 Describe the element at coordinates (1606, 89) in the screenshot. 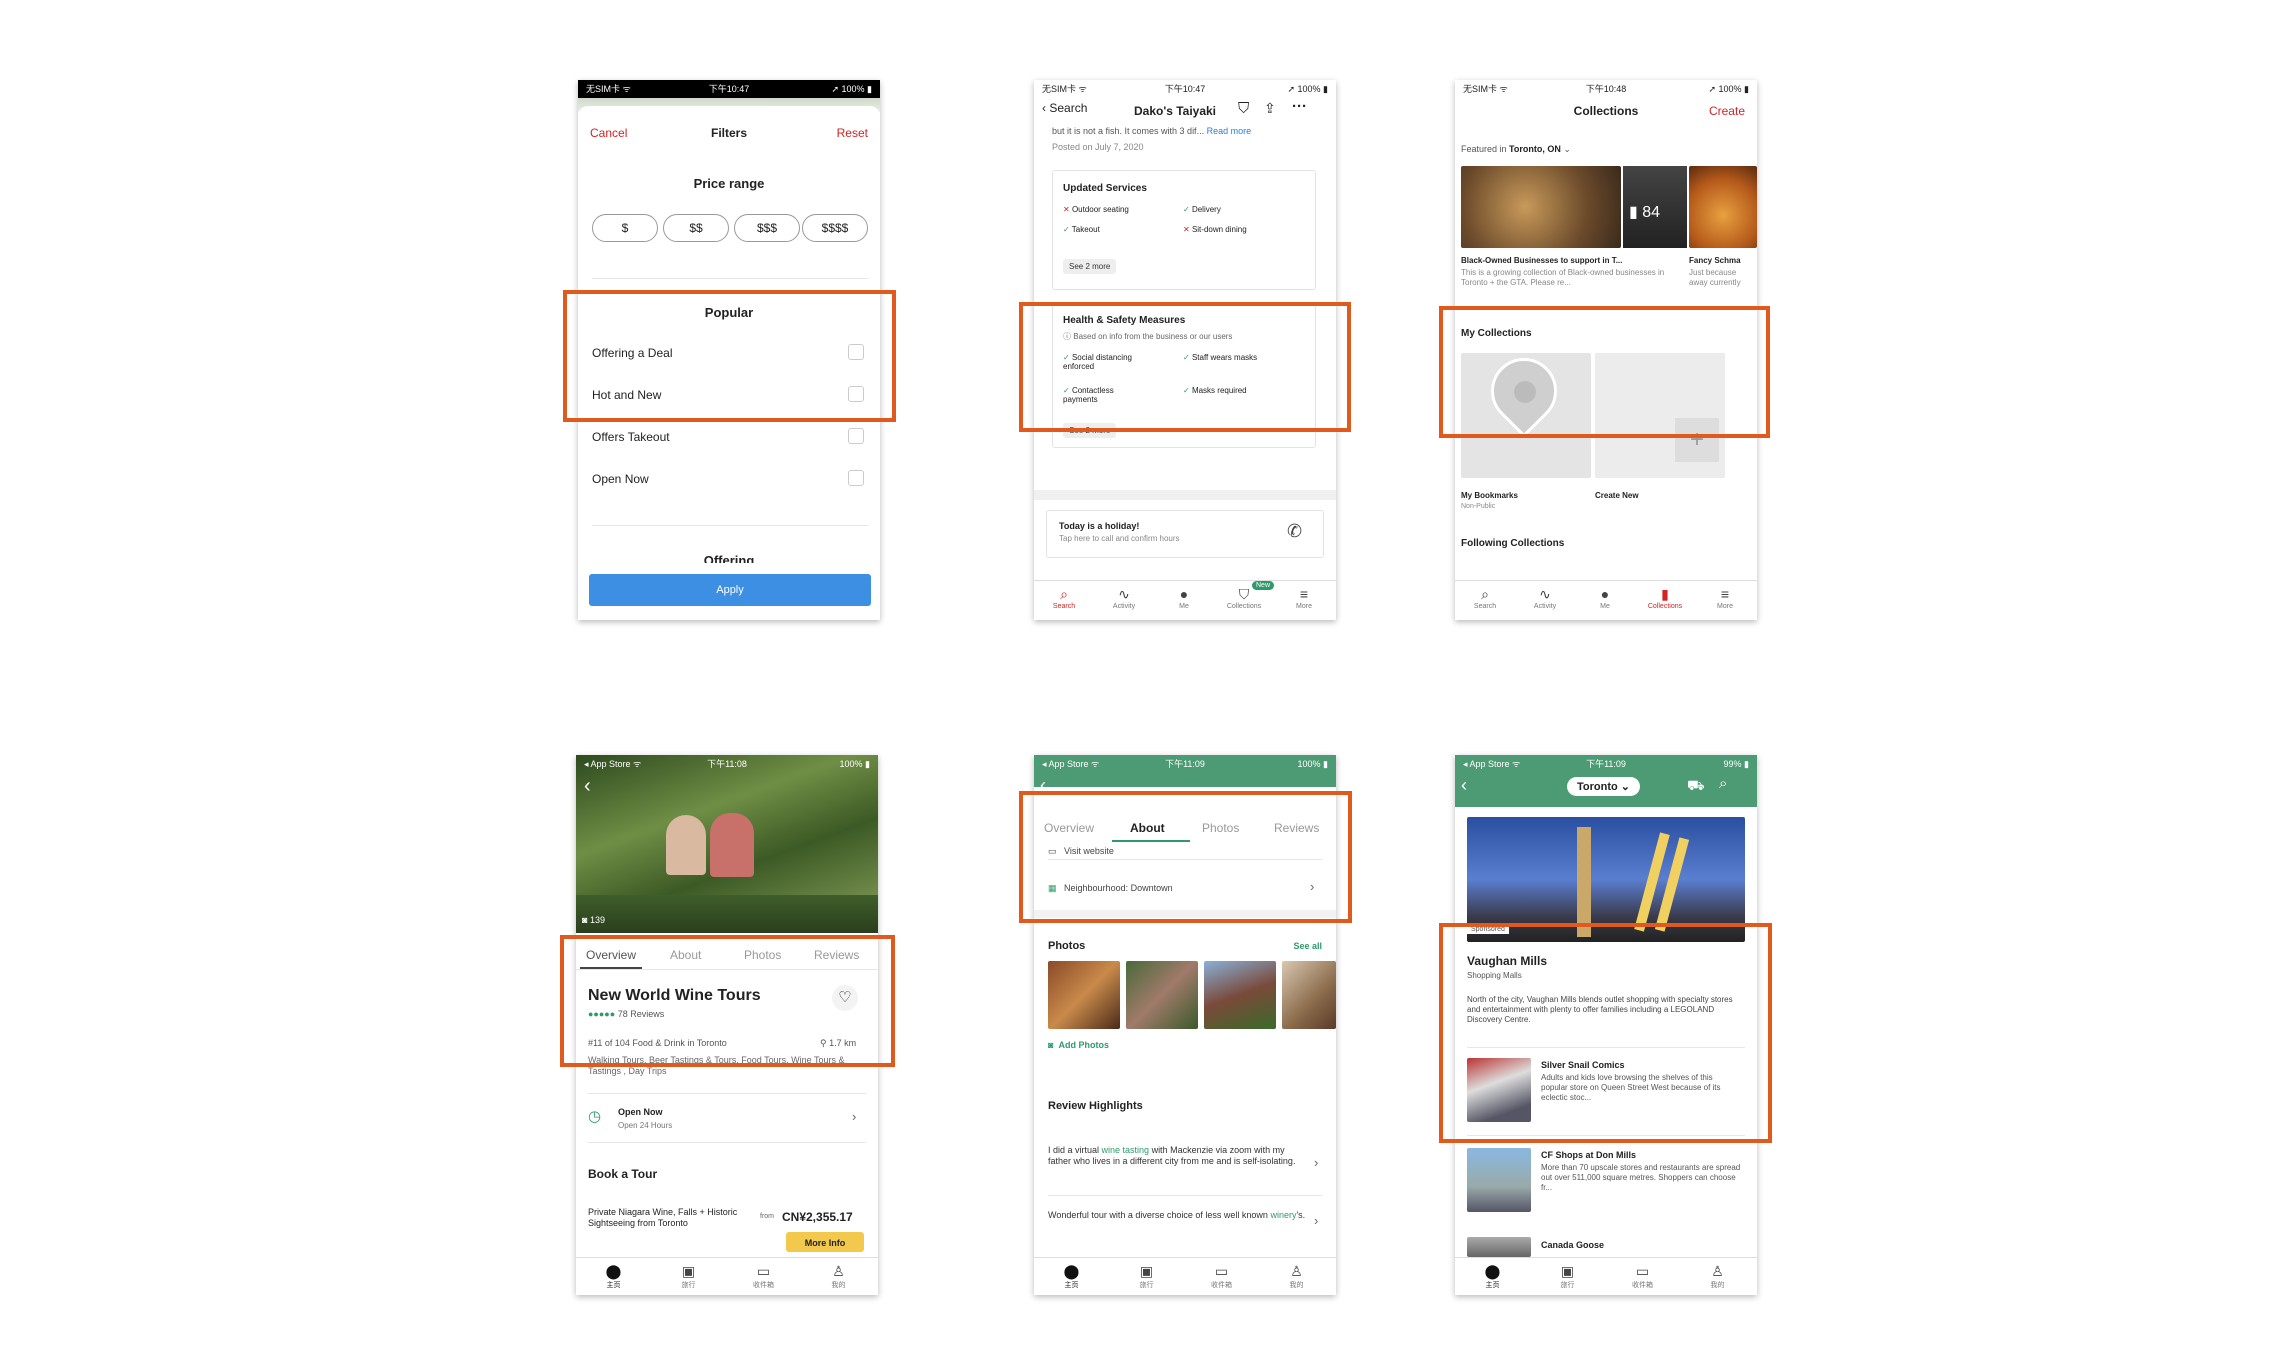

I see `status-bar: 无SIM卡 ᯤ 下午10:48 ➚ 100% ▮` at that location.